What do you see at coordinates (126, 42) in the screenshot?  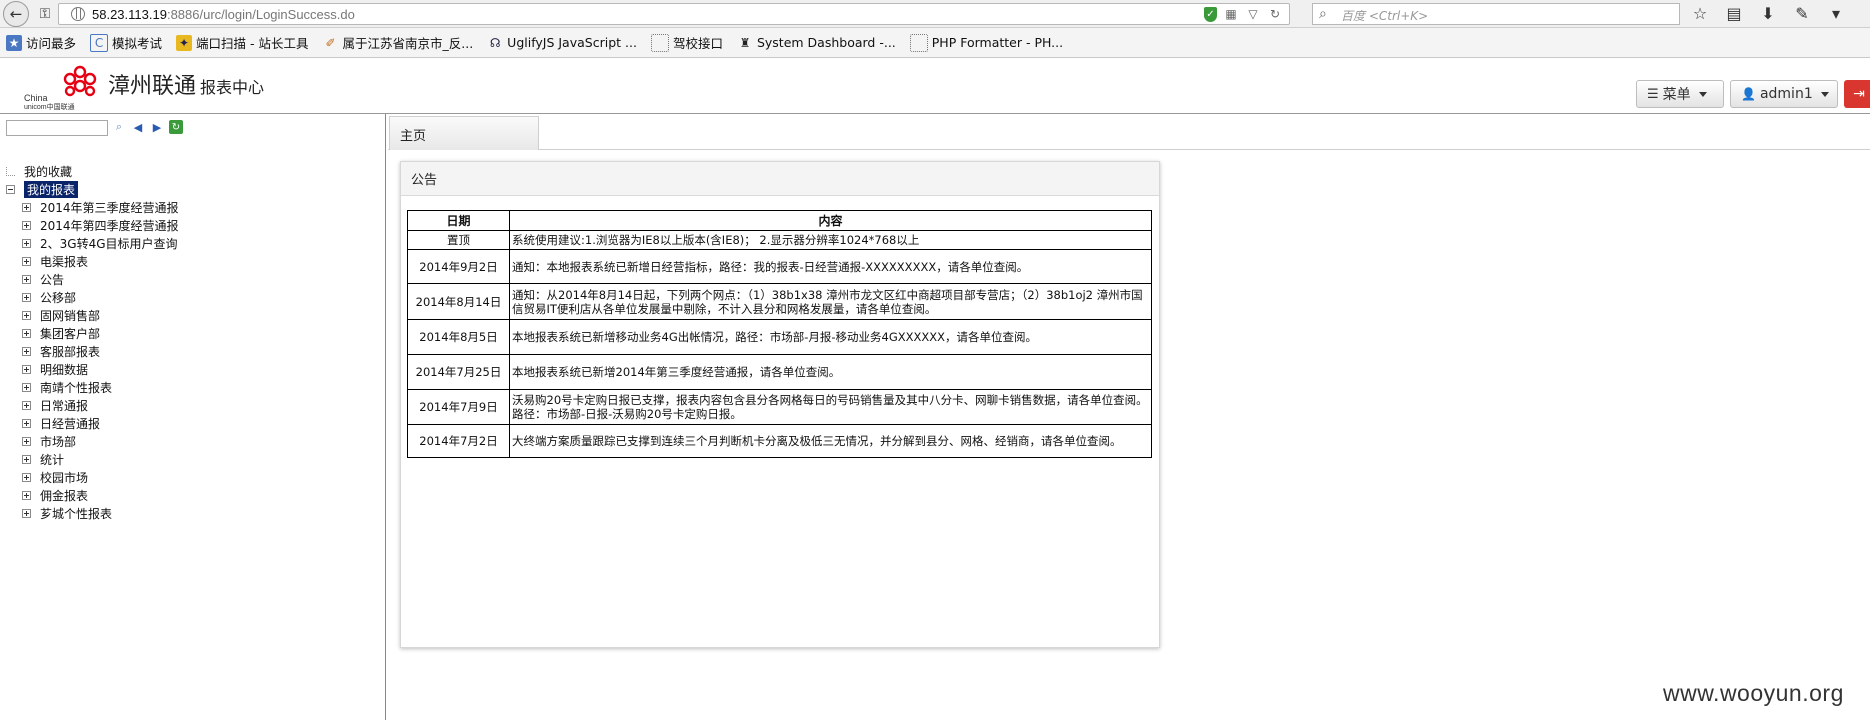 I see `bookmark-item: C 模拟考试` at bounding box center [126, 42].